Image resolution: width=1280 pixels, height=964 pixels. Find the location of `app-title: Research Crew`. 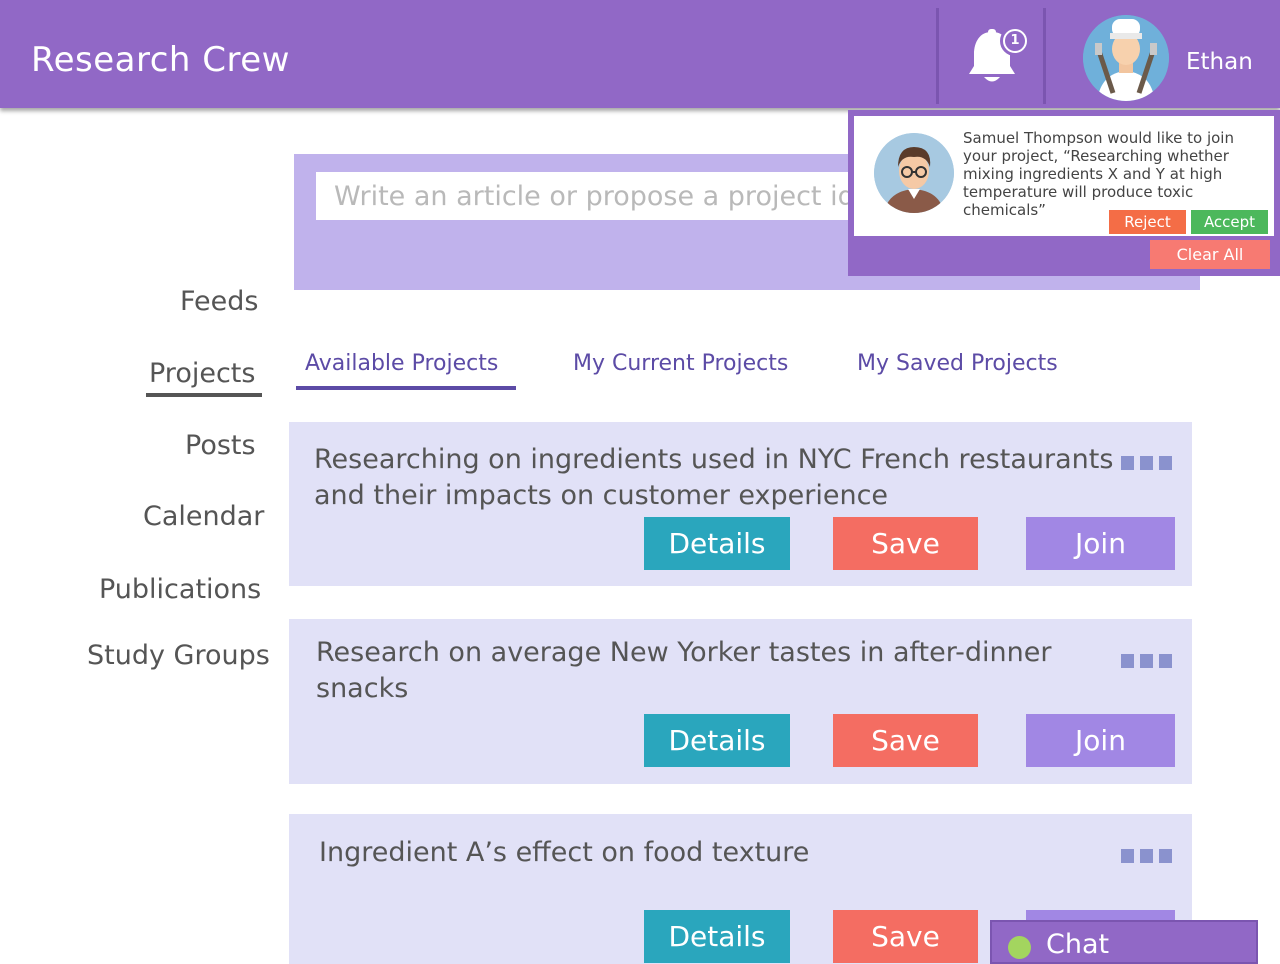

app-title: Research Crew is located at coordinates (160, 60).